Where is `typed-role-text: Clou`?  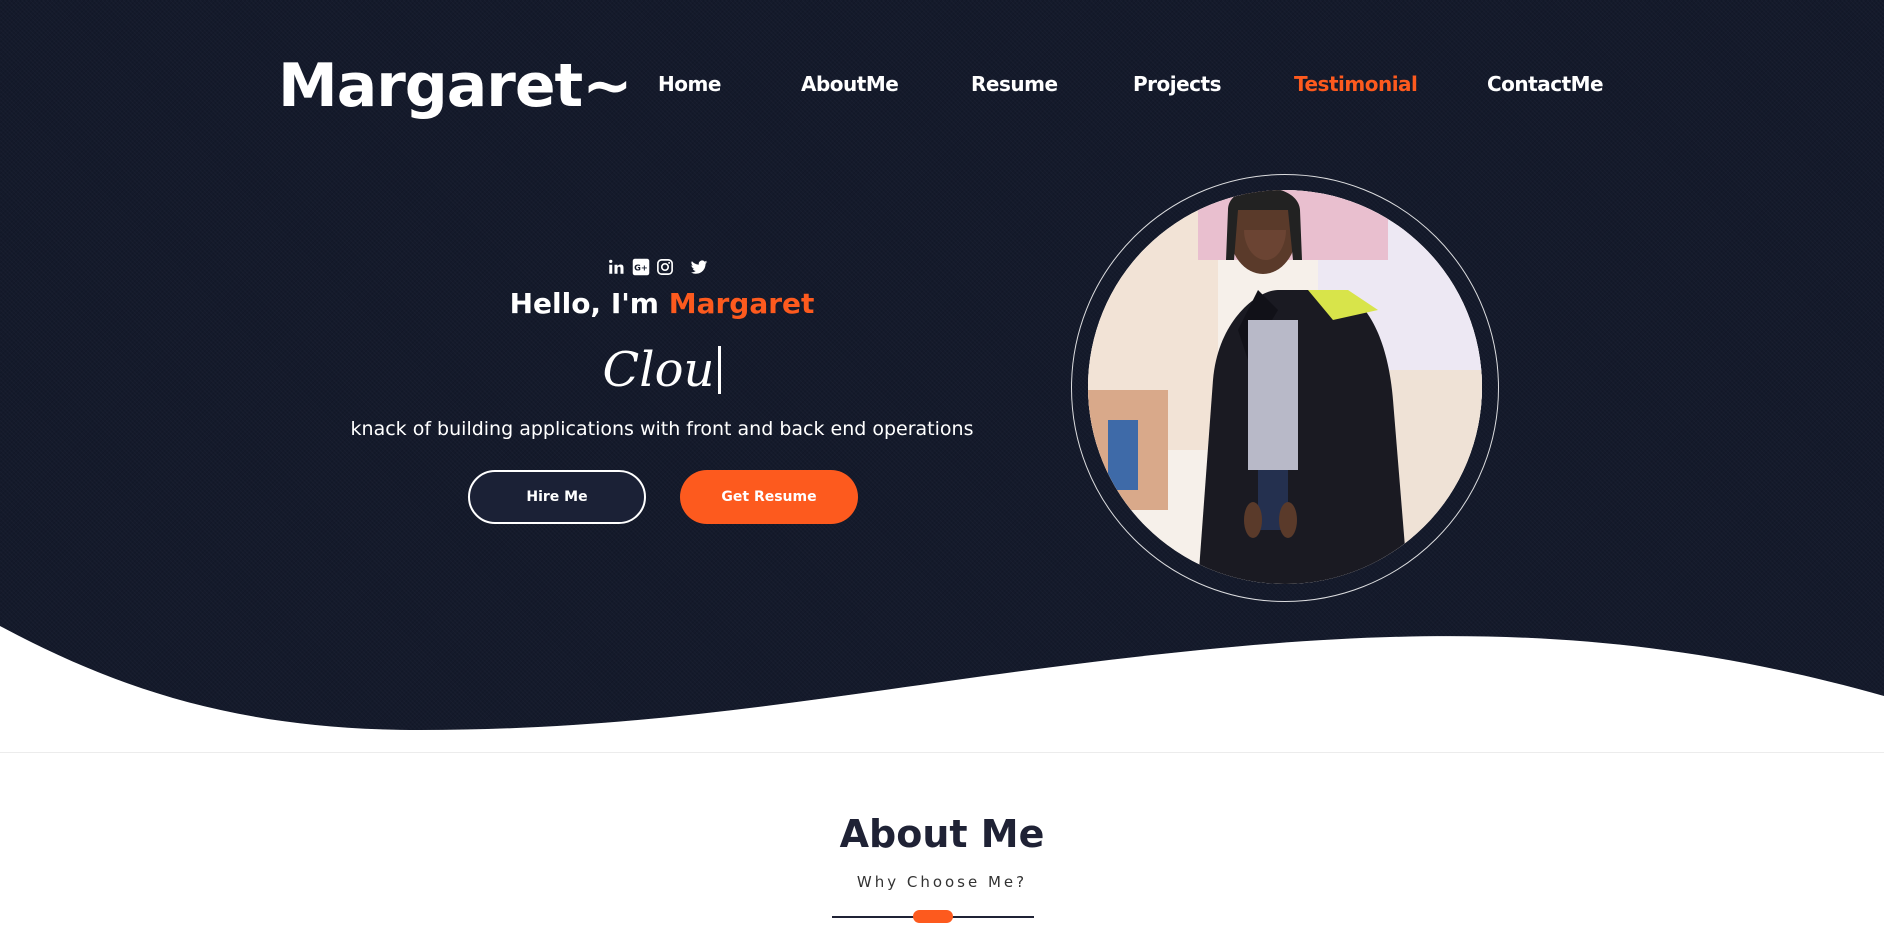 typed-role-text: Clou is located at coordinates (662, 370).